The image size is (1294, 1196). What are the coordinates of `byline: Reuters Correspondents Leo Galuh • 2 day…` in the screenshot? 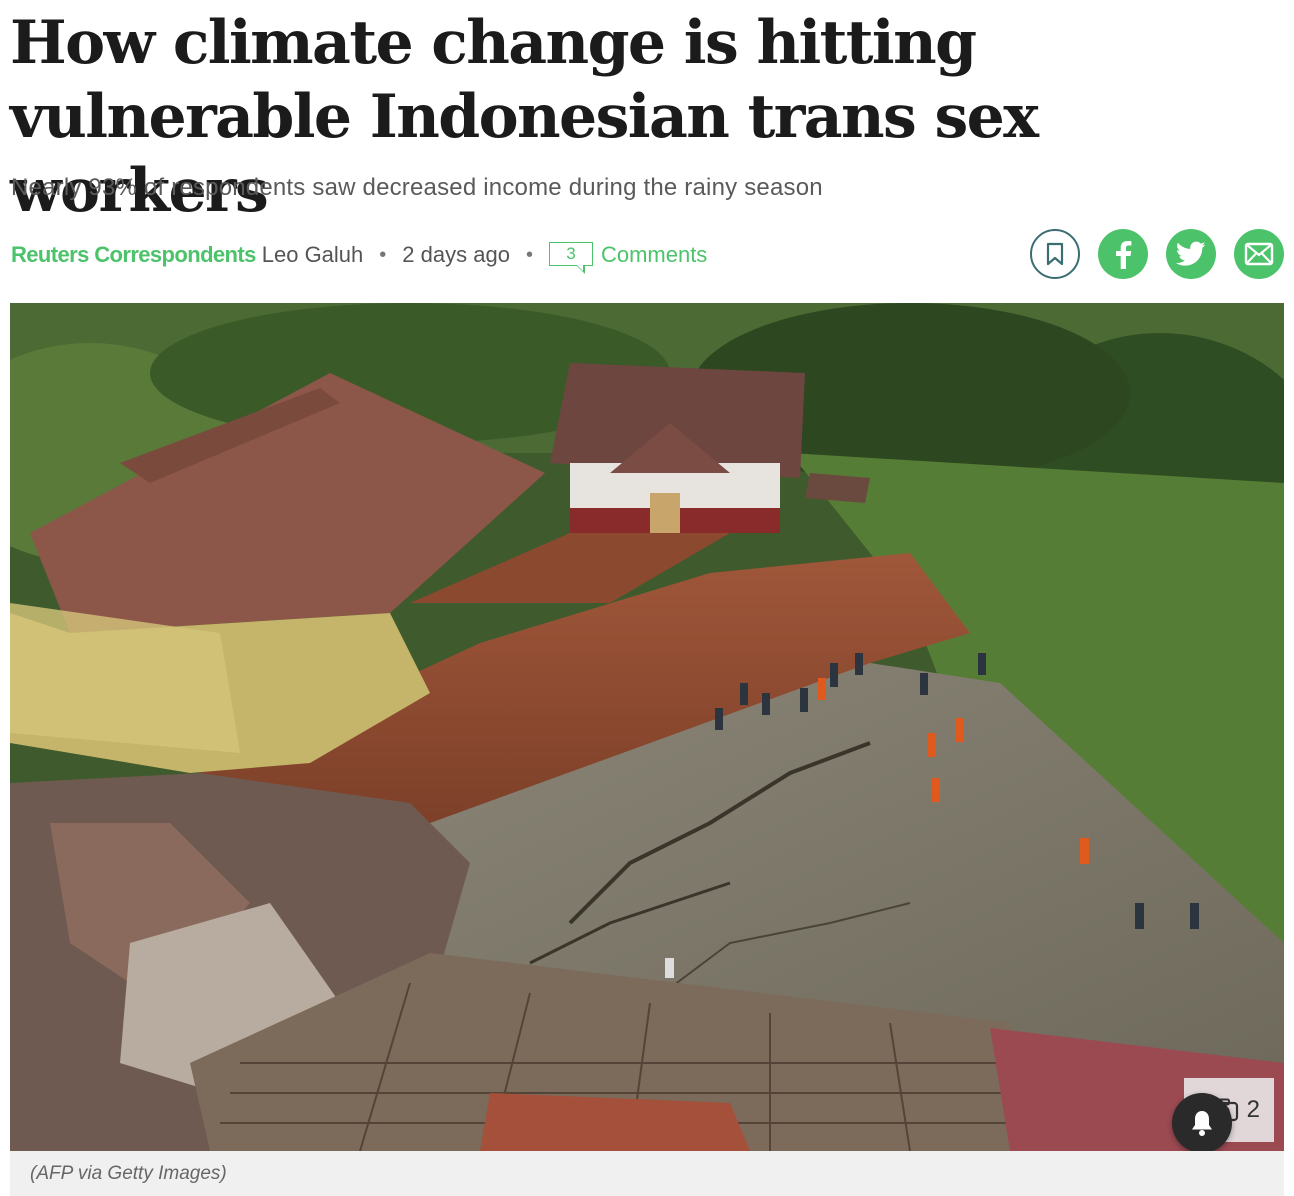 It's located at (359, 256).